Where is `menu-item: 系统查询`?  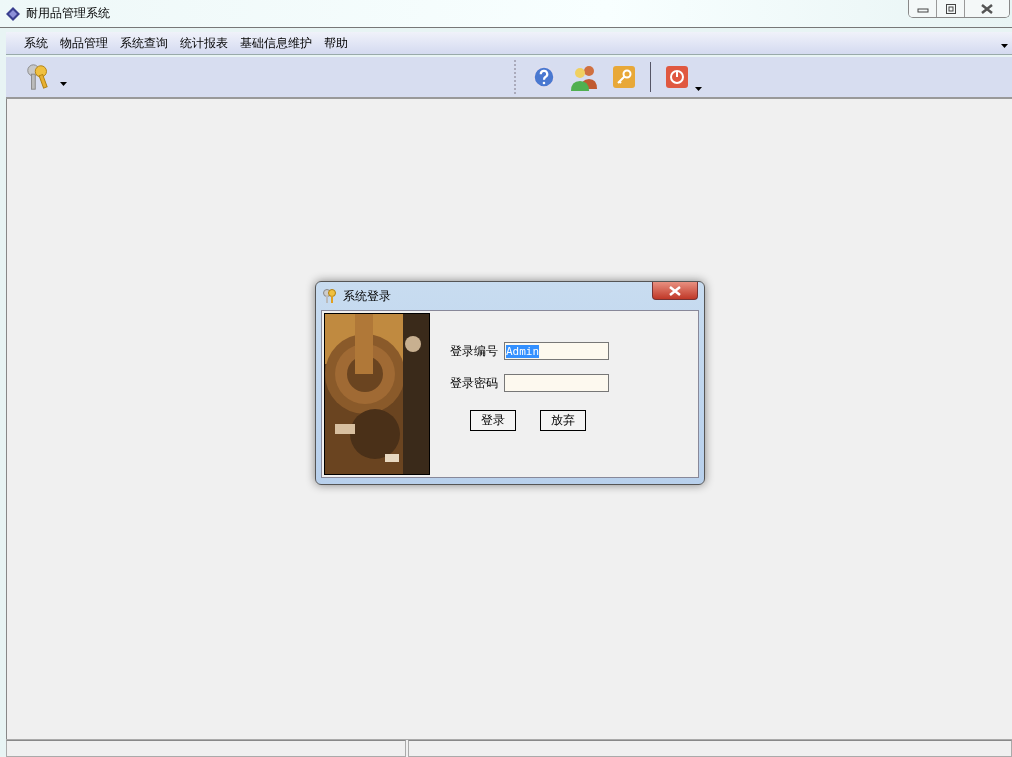
menu-item: 系统查询 is located at coordinates (144, 43).